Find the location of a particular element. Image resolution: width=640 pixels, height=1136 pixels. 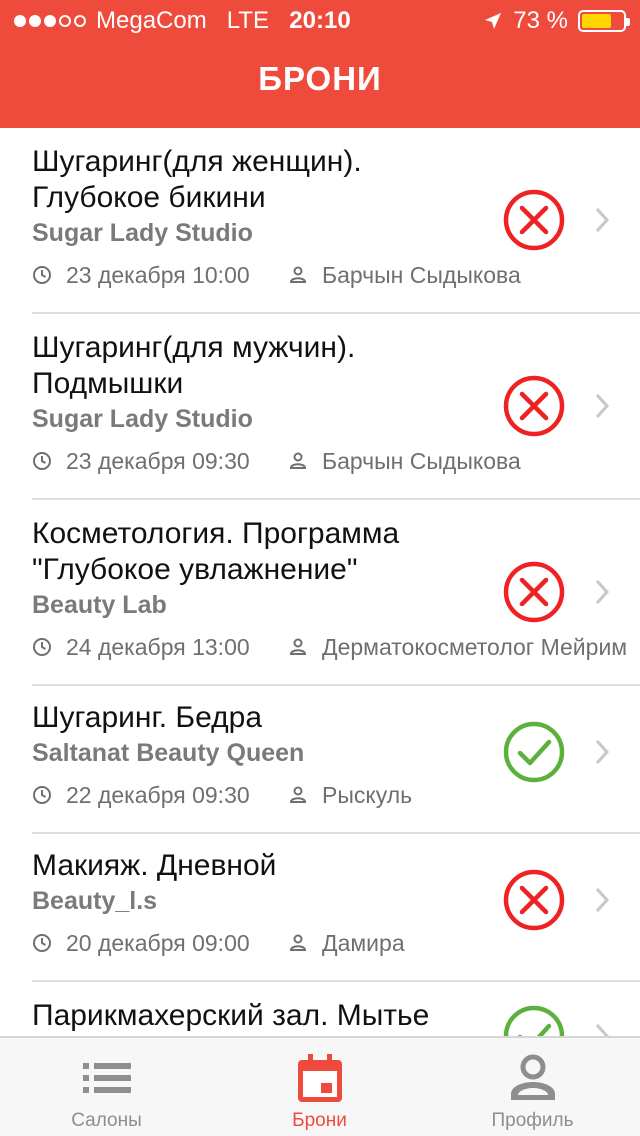

tab-bar: Салоны Брони Профиль is located at coordinates (320, 1086).